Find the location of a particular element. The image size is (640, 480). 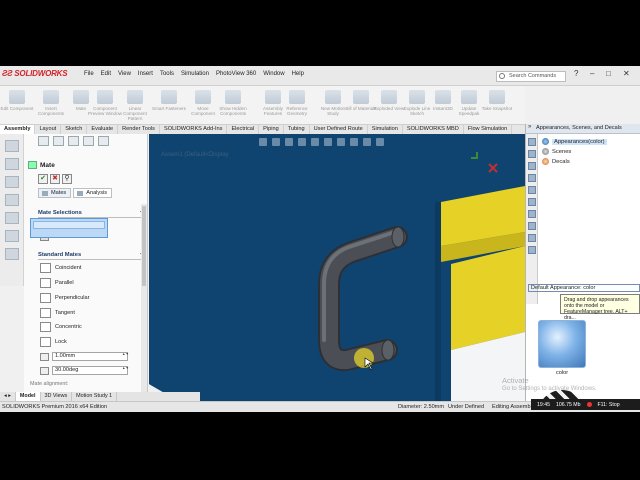

restore-icon: □ is located at coordinates (608, 73).